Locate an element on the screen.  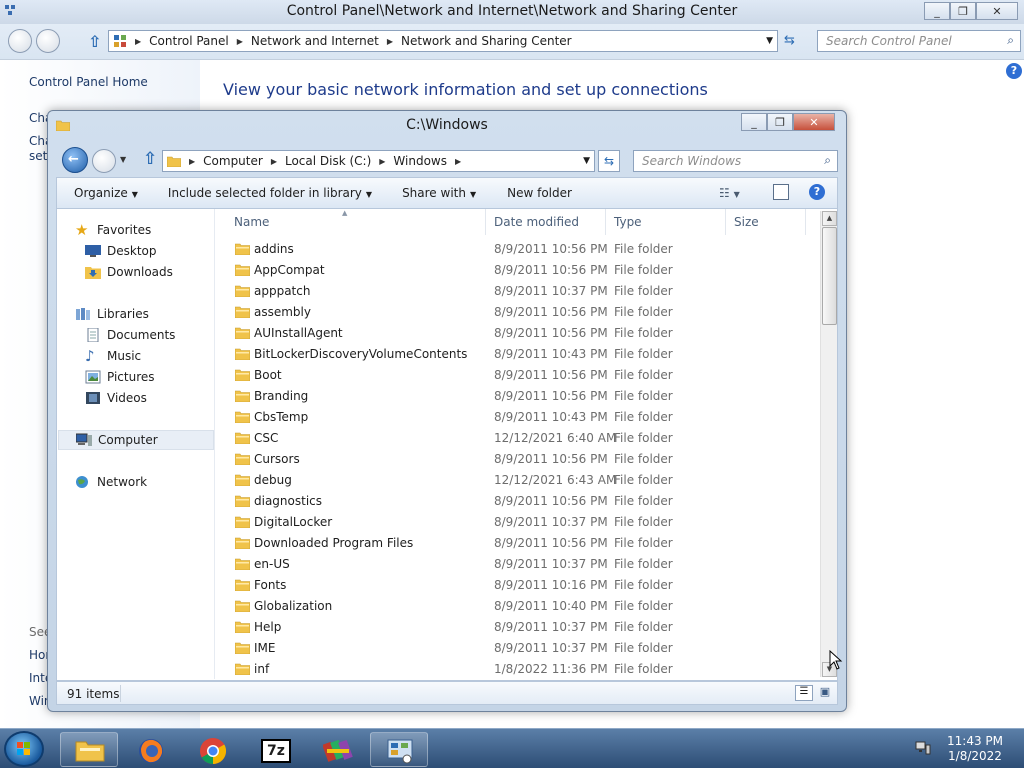
system-clock: 11:43 PM 1/8/2022 is located at coordinates (975, 749).